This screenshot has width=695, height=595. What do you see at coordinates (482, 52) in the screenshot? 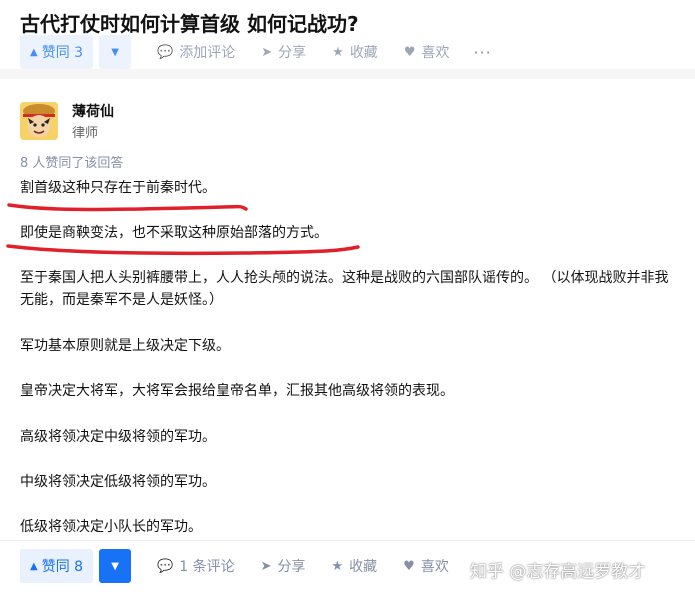
I see `more-icon: ···` at bounding box center [482, 52].